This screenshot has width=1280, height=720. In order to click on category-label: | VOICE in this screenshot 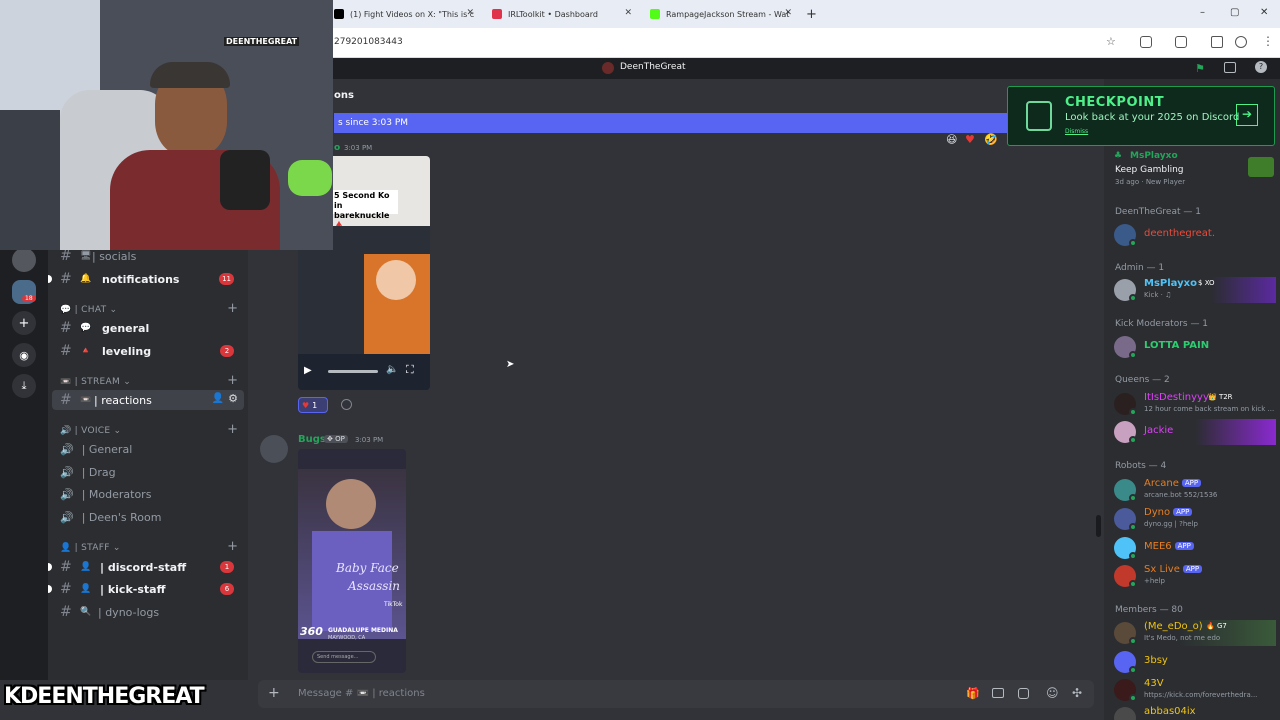, I will do `click(92, 431)`.